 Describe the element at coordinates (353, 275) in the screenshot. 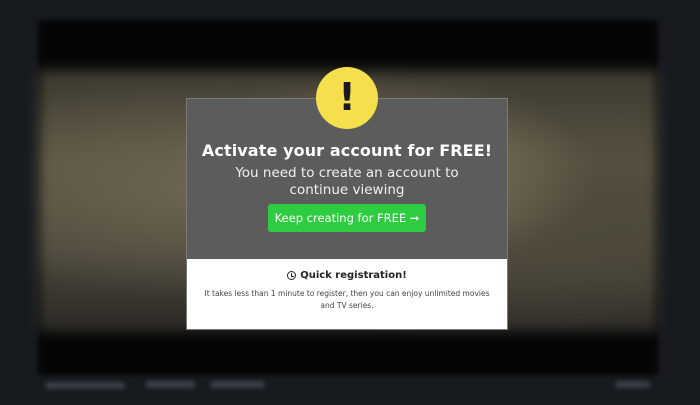

I see `info-heading-label: Quick registration!` at that location.